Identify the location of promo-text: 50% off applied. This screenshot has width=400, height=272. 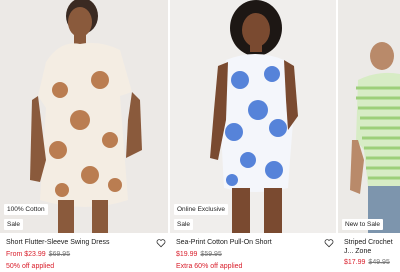
(30, 266).